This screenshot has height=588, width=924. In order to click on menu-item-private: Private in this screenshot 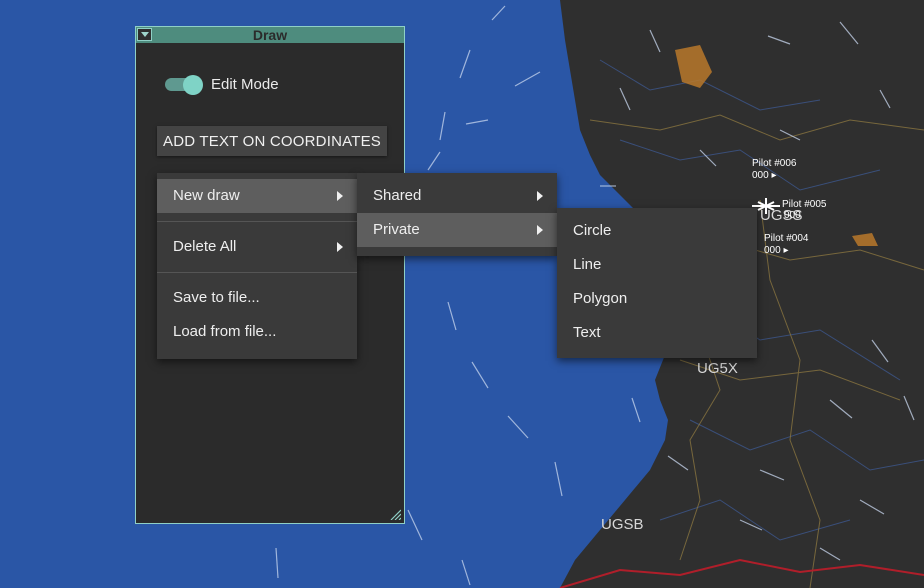, I will do `click(457, 230)`.